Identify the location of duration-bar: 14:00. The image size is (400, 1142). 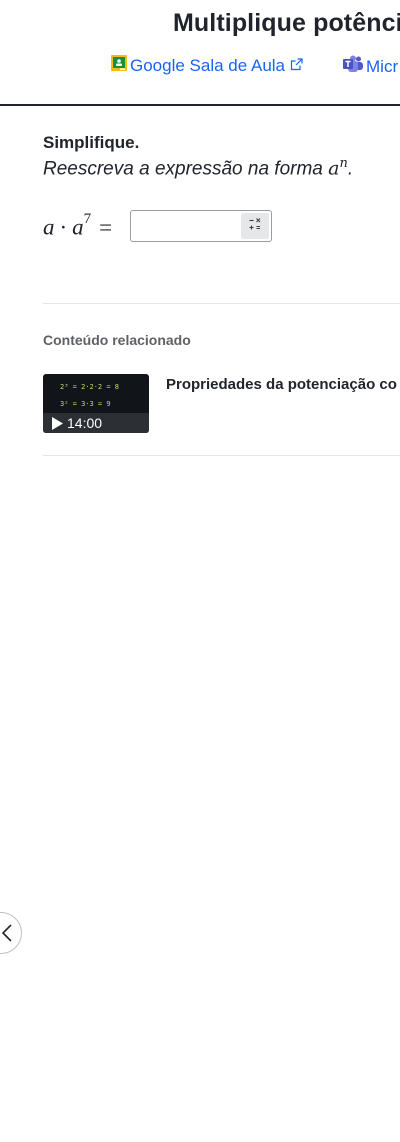
(96, 423).